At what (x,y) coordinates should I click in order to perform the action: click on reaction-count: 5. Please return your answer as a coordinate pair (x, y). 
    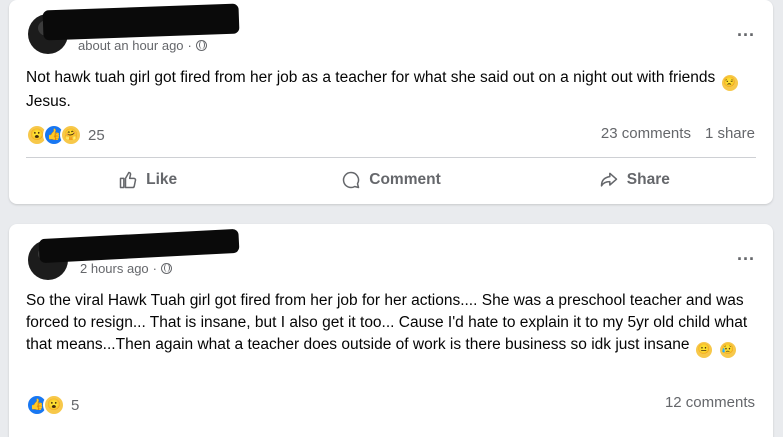
    Looking at the image, I should click on (75, 405).